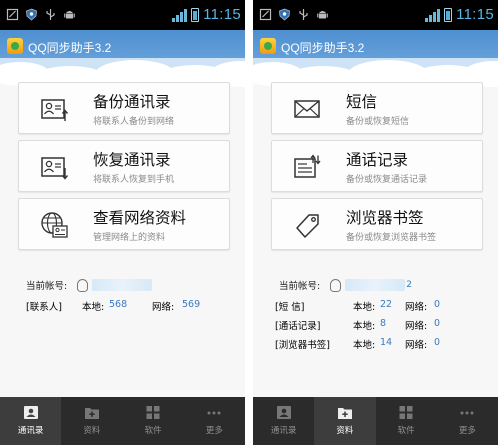  I want to click on row-label: [联系人], so click(44, 307).